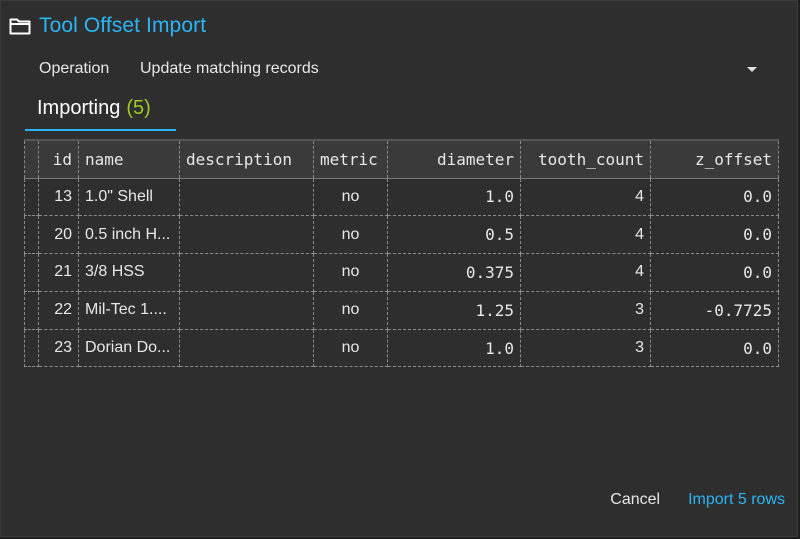 This screenshot has height=539, width=800. Describe the element at coordinates (58, 310) in the screenshot. I see `cell-id: 22` at that location.